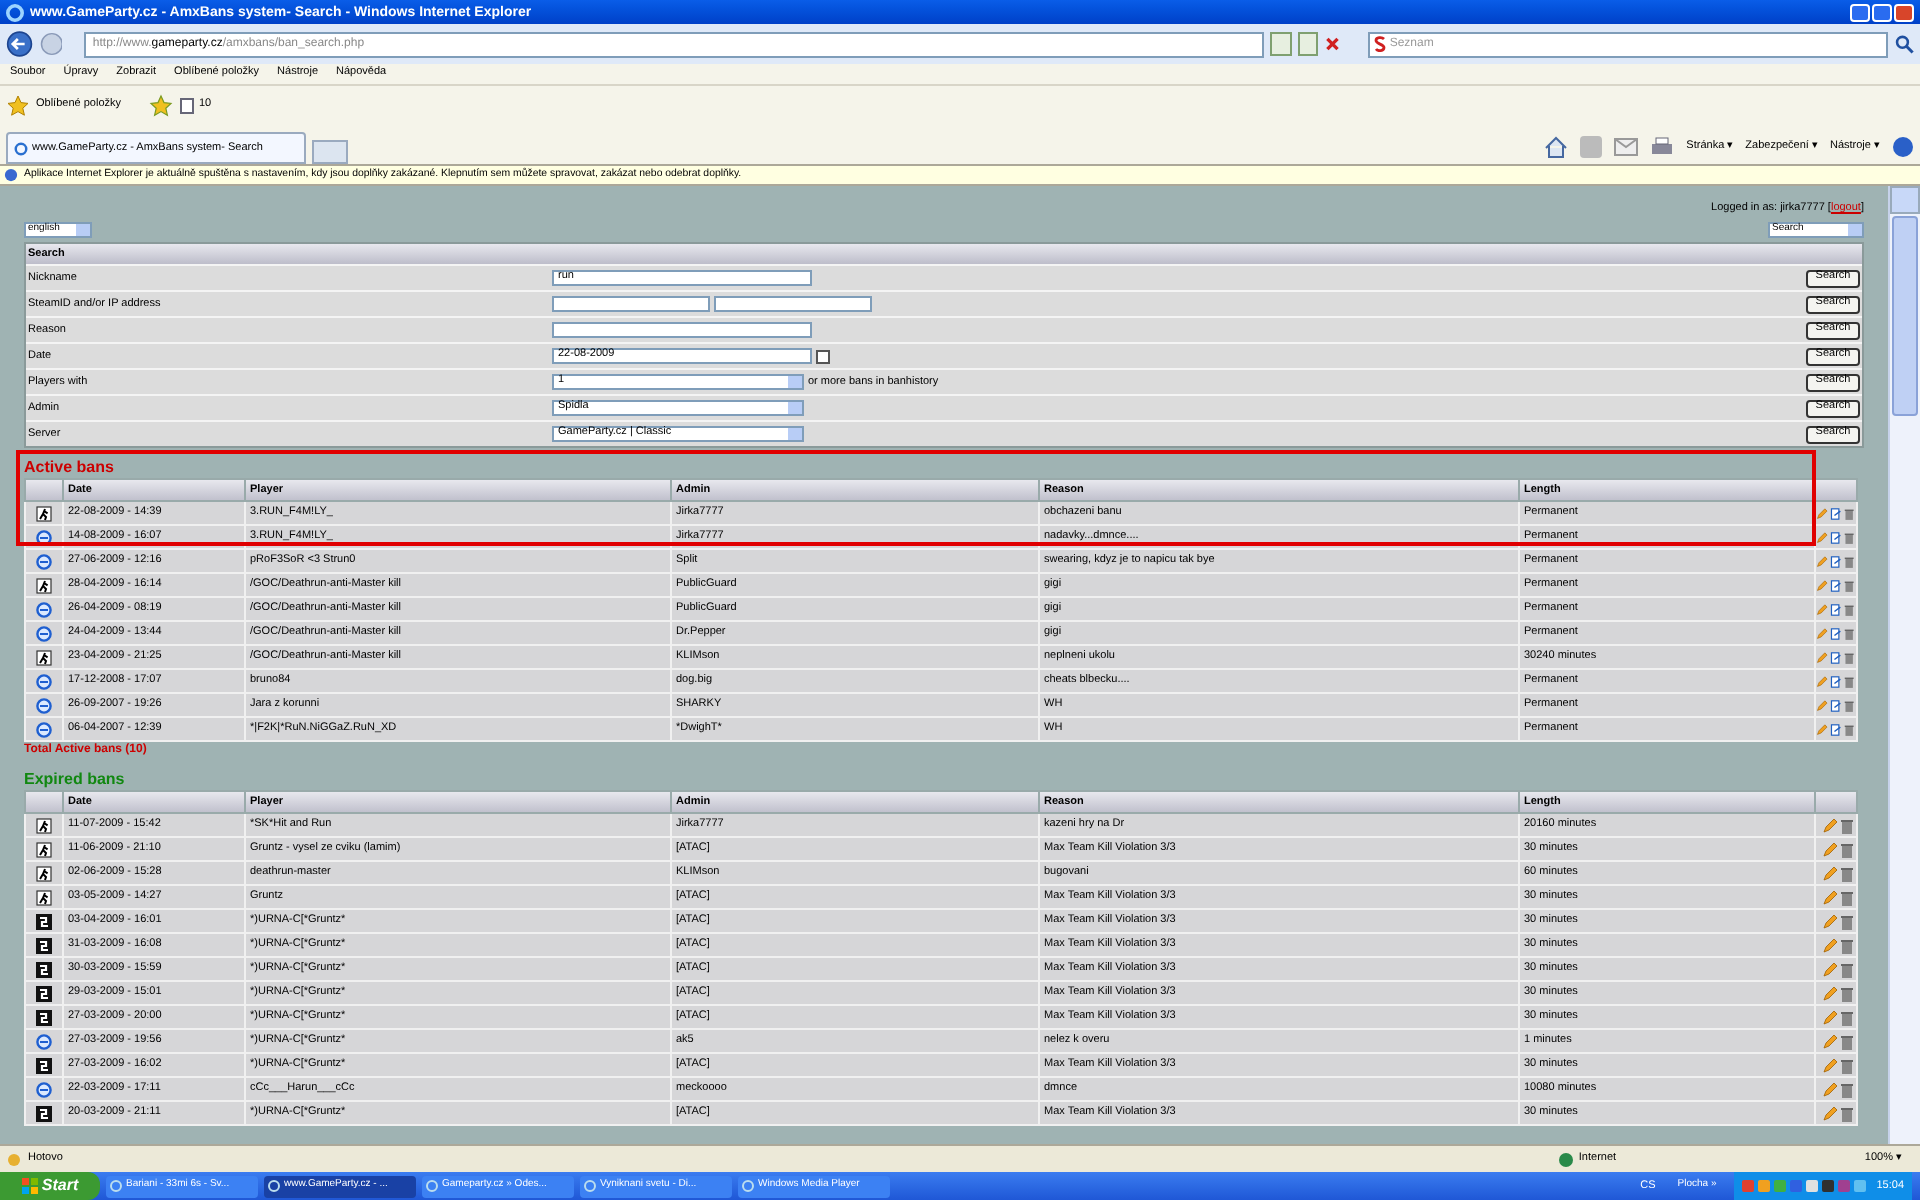  Describe the element at coordinates (823, 356) in the screenshot. I see `calendar-icon` at that location.